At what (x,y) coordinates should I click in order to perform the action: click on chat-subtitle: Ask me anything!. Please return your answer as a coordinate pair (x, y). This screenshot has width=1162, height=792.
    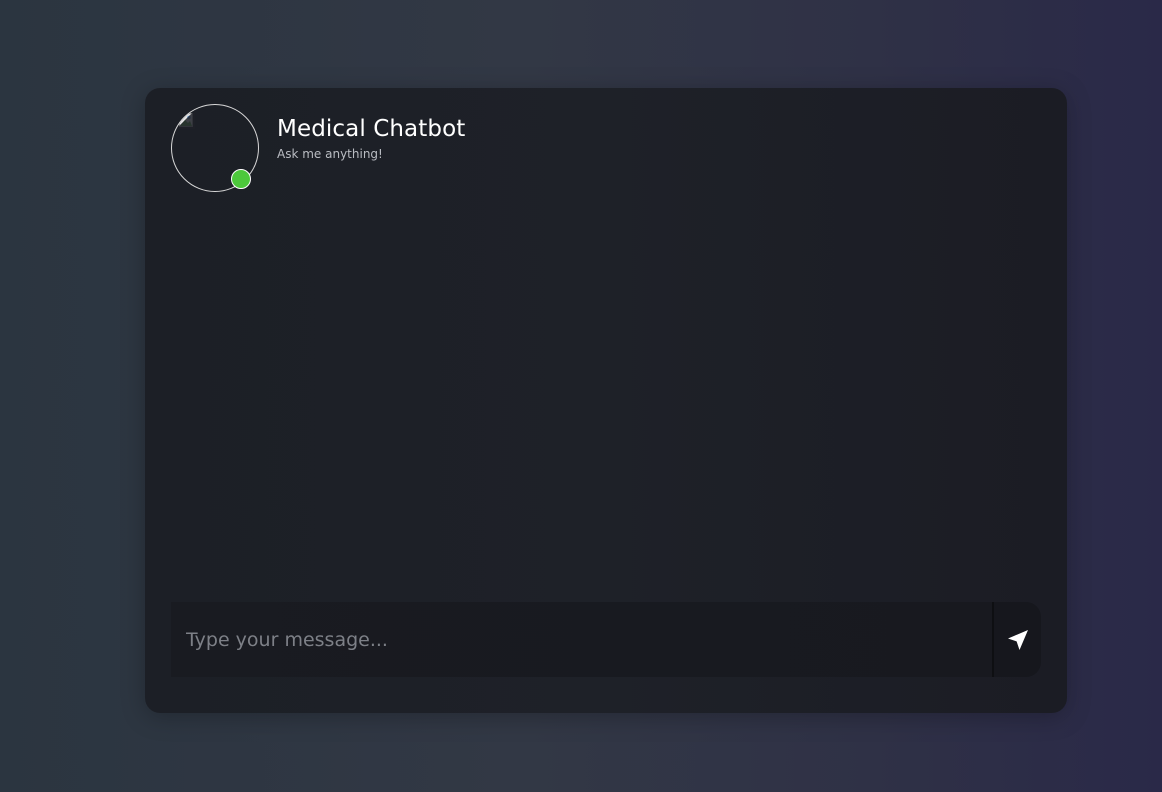
    Looking at the image, I should click on (330, 154).